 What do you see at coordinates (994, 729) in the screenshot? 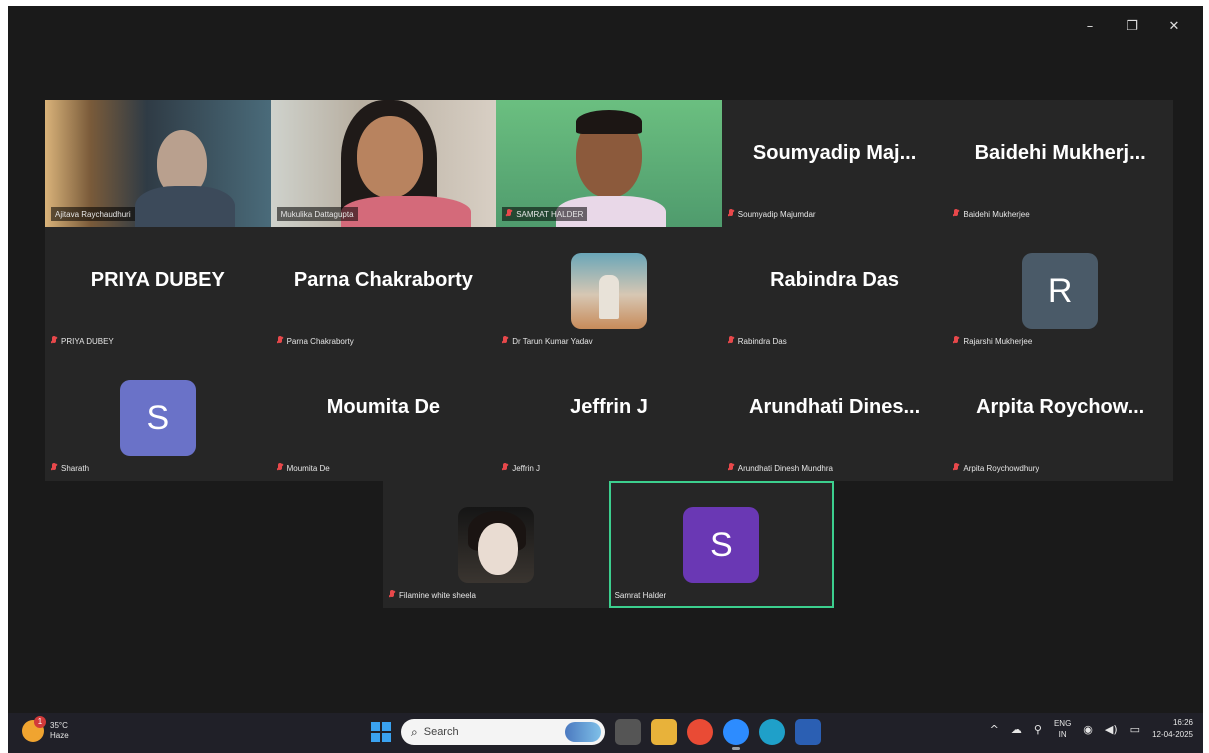
I see `chevron-up-icon: ^` at bounding box center [994, 729].